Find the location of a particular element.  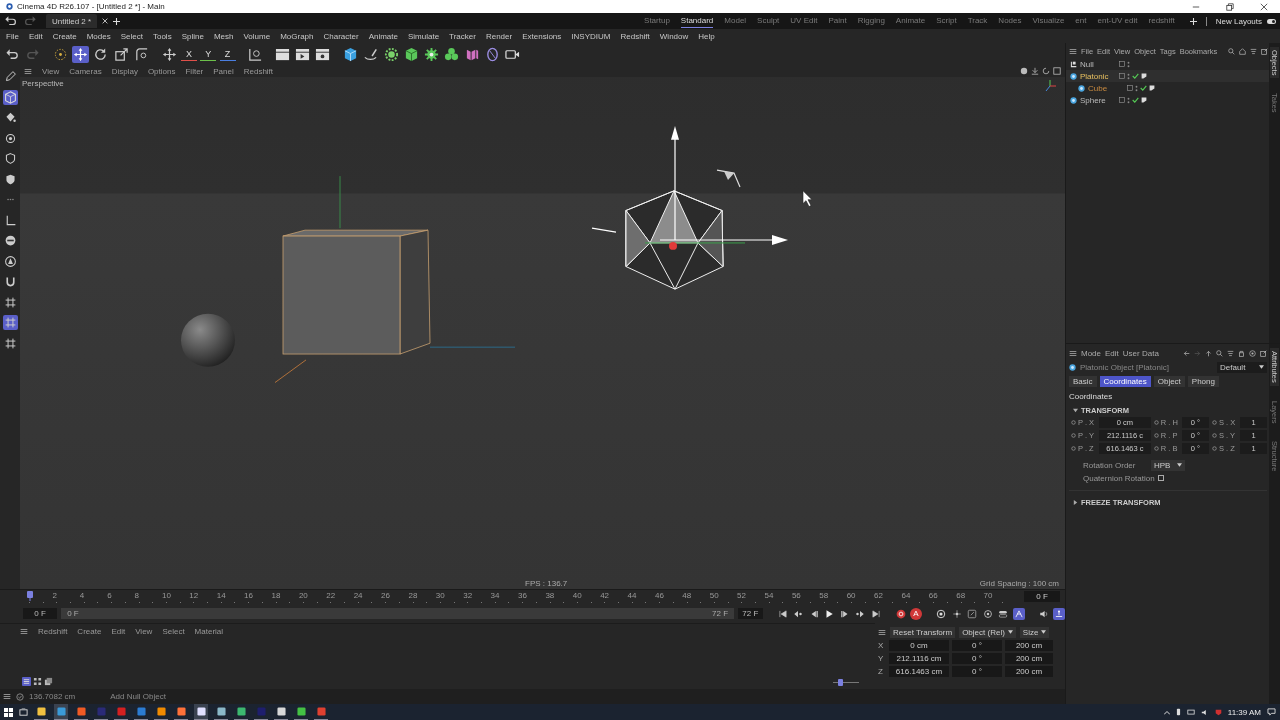

taskbar-clock: 11:39 AM is located at coordinates (1244, 712).